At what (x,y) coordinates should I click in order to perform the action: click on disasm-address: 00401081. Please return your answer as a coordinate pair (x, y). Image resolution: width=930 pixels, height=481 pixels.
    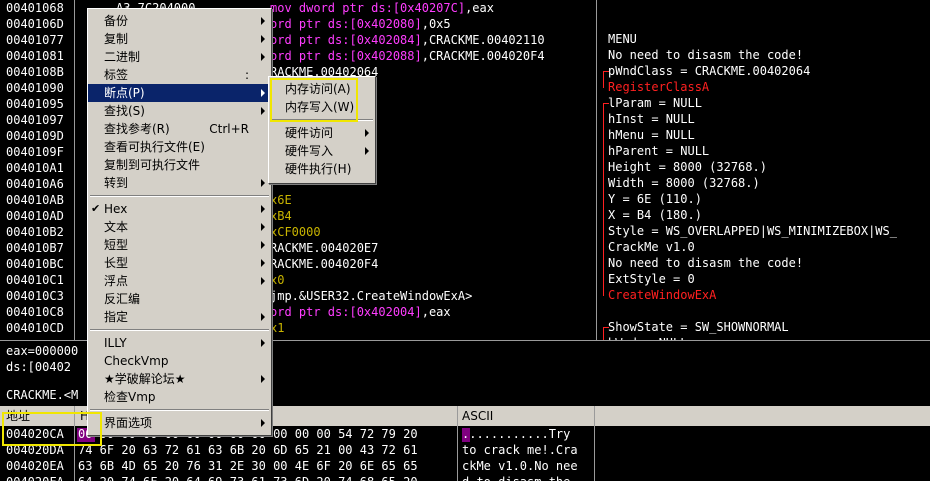
    Looking at the image, I should click on (35, 56).